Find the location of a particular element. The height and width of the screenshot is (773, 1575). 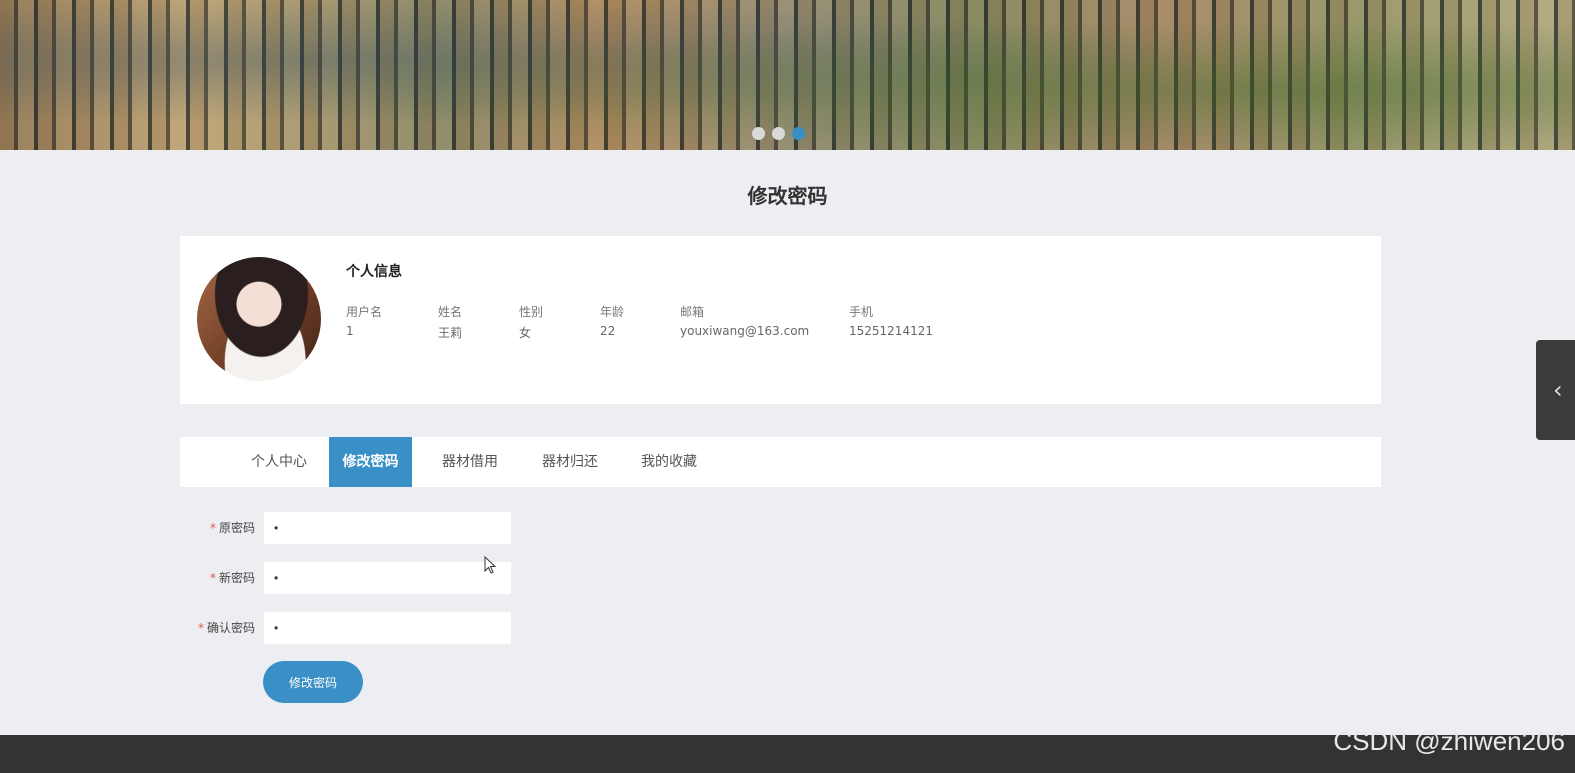

confirm-password-label-text: 确认密码 is located at coordinates (230, 628).